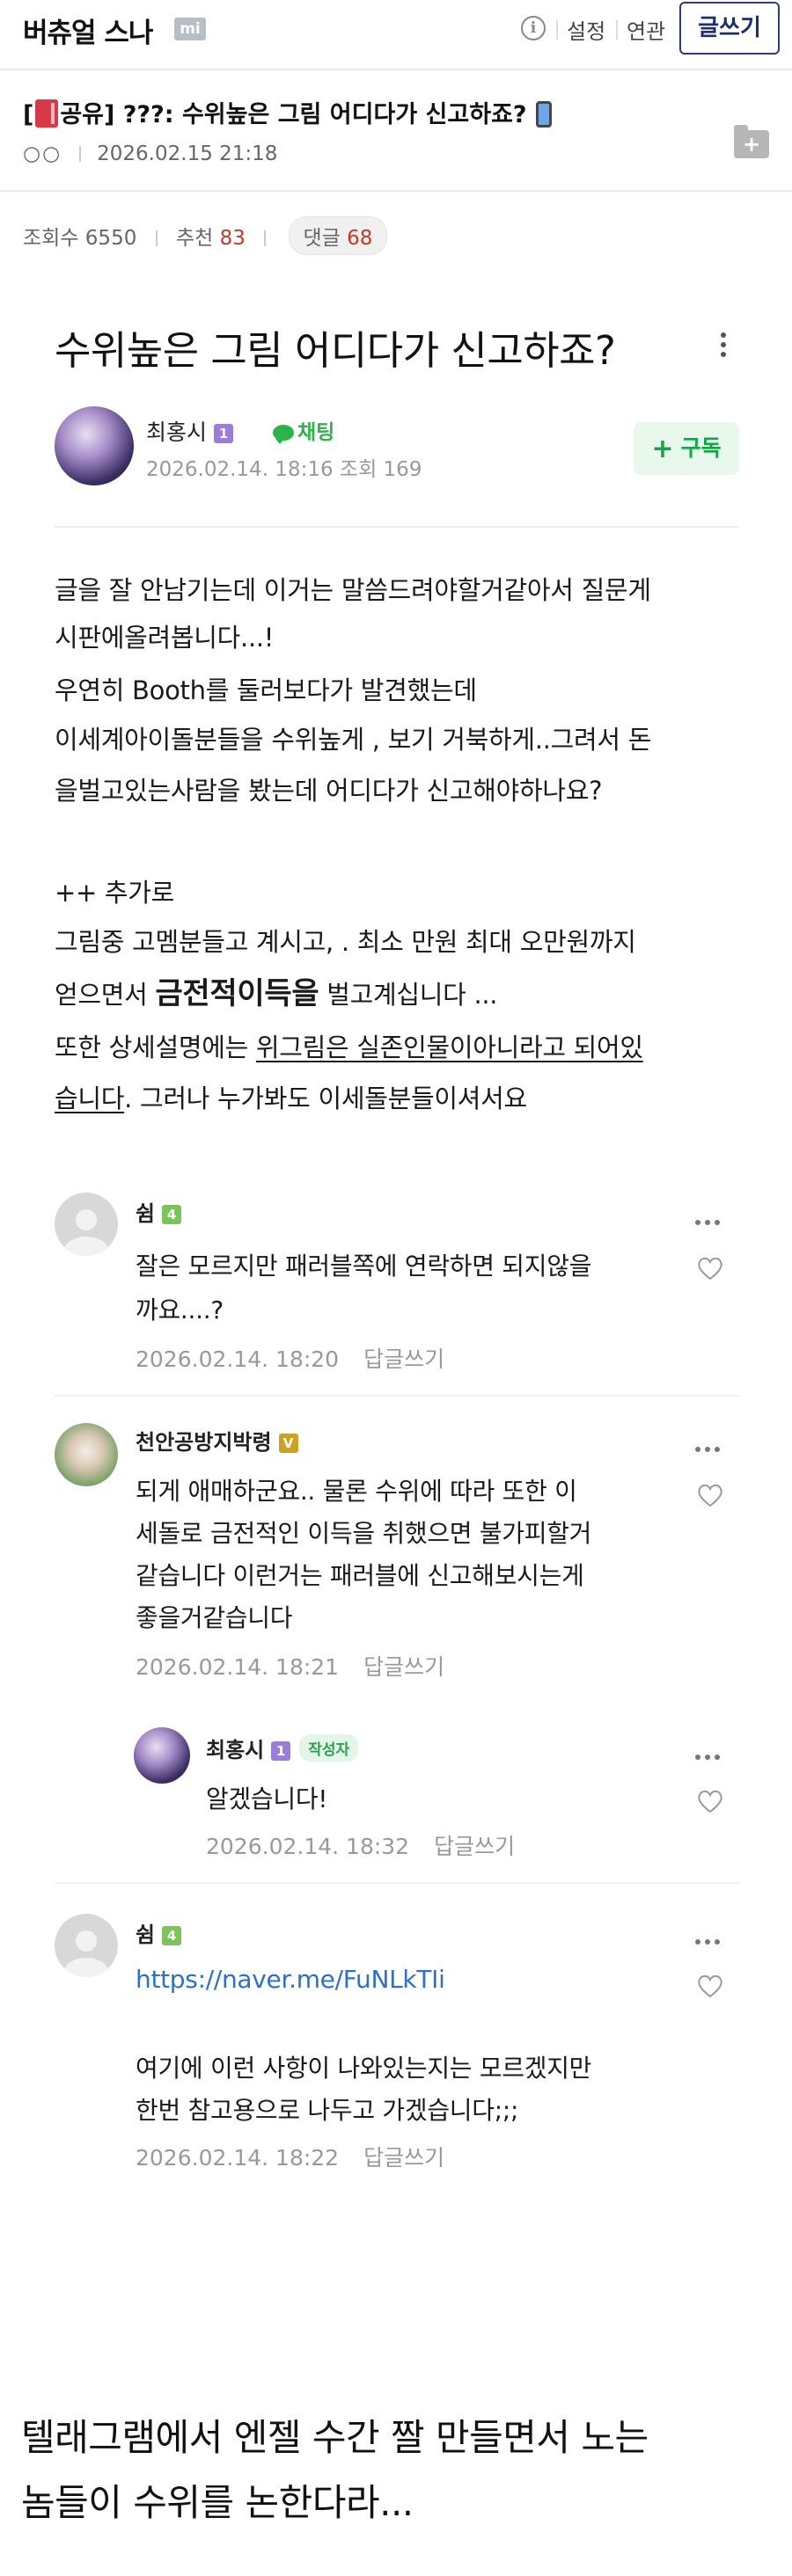 The width and height of the screenshot is (792, 2576). Describe the element at coordinates (662, 449) in the screenshot. I see `plus-icon: +` at that location.